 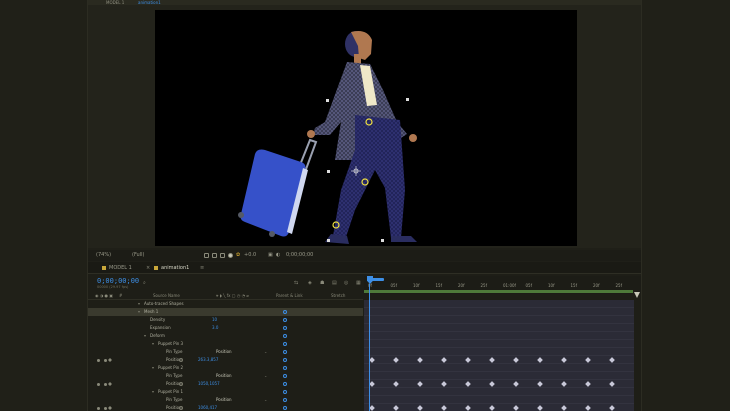 What do you see at coordinates (215, 328) in the screenshot?
I see `property-value: 3.0` at bounding box center [215, 328].